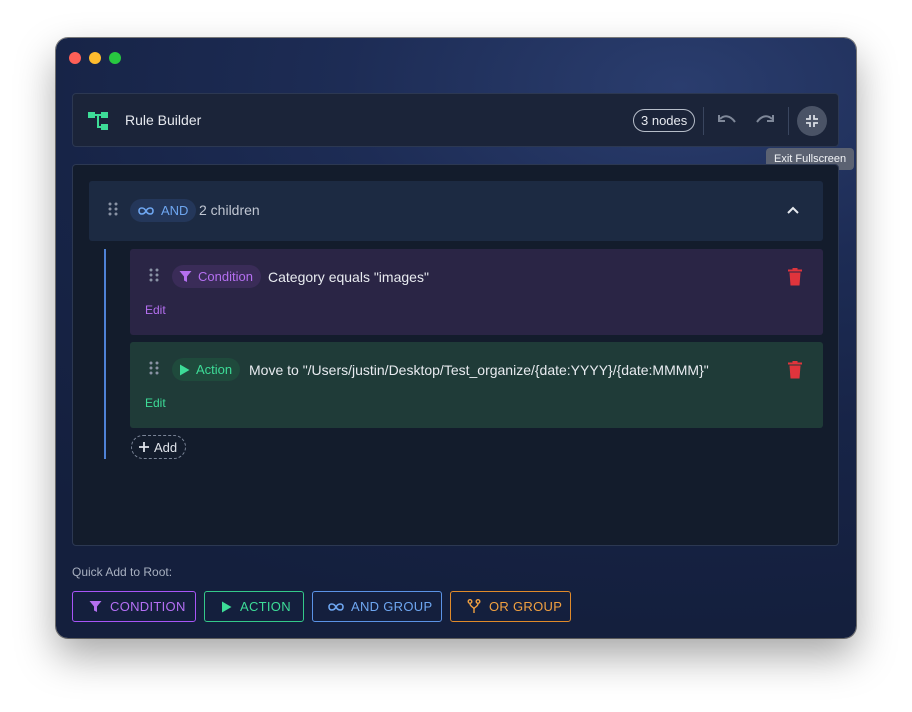 This screenshot has width=912, height=712. I want to click on action-type-label: Action, so click(214, 369).